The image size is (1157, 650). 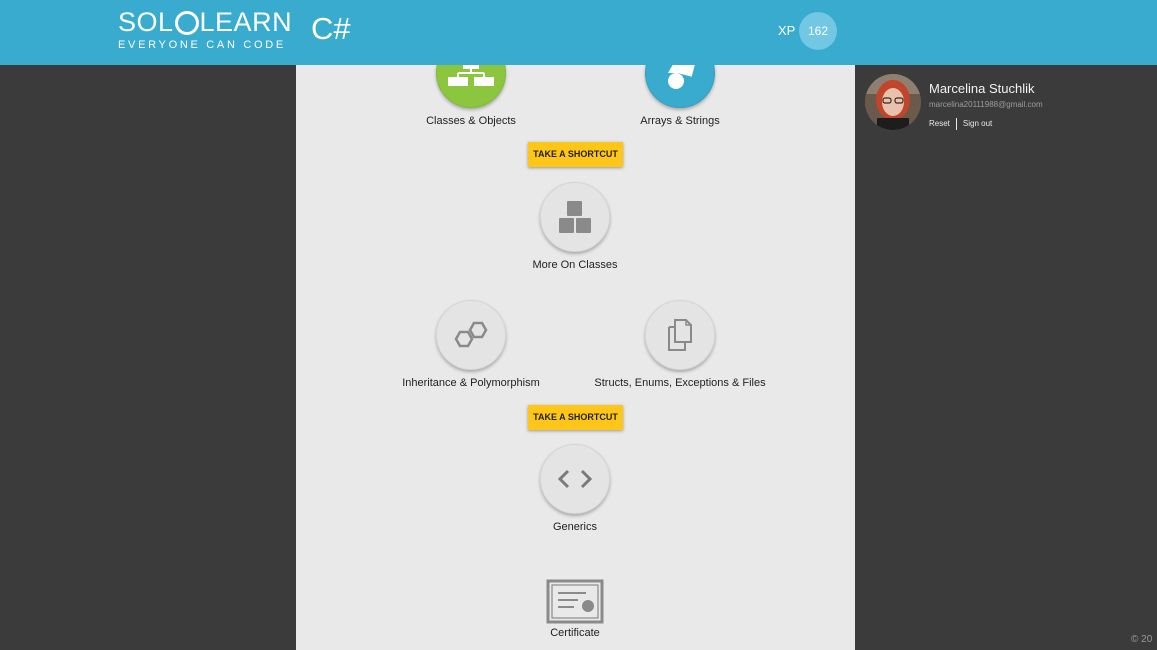 What do you see at coordinates (146, 22) in the screenshot?
I see `logo-text-sol: SOL` at bounding box center [146, 22].